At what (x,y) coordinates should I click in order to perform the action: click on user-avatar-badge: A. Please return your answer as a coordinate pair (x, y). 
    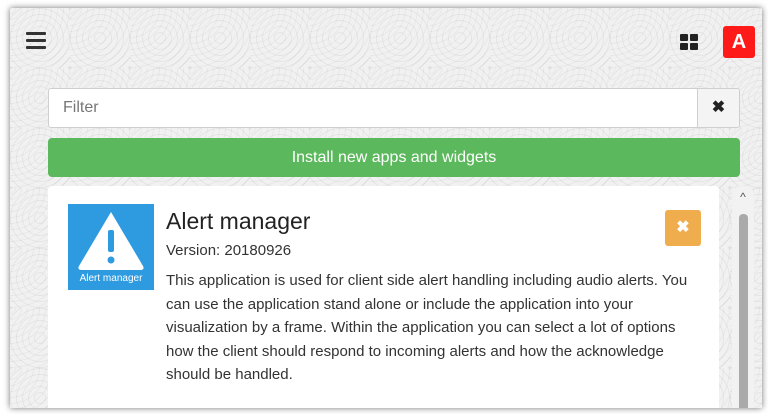
    Looking at the image, I should click on (739, 42).